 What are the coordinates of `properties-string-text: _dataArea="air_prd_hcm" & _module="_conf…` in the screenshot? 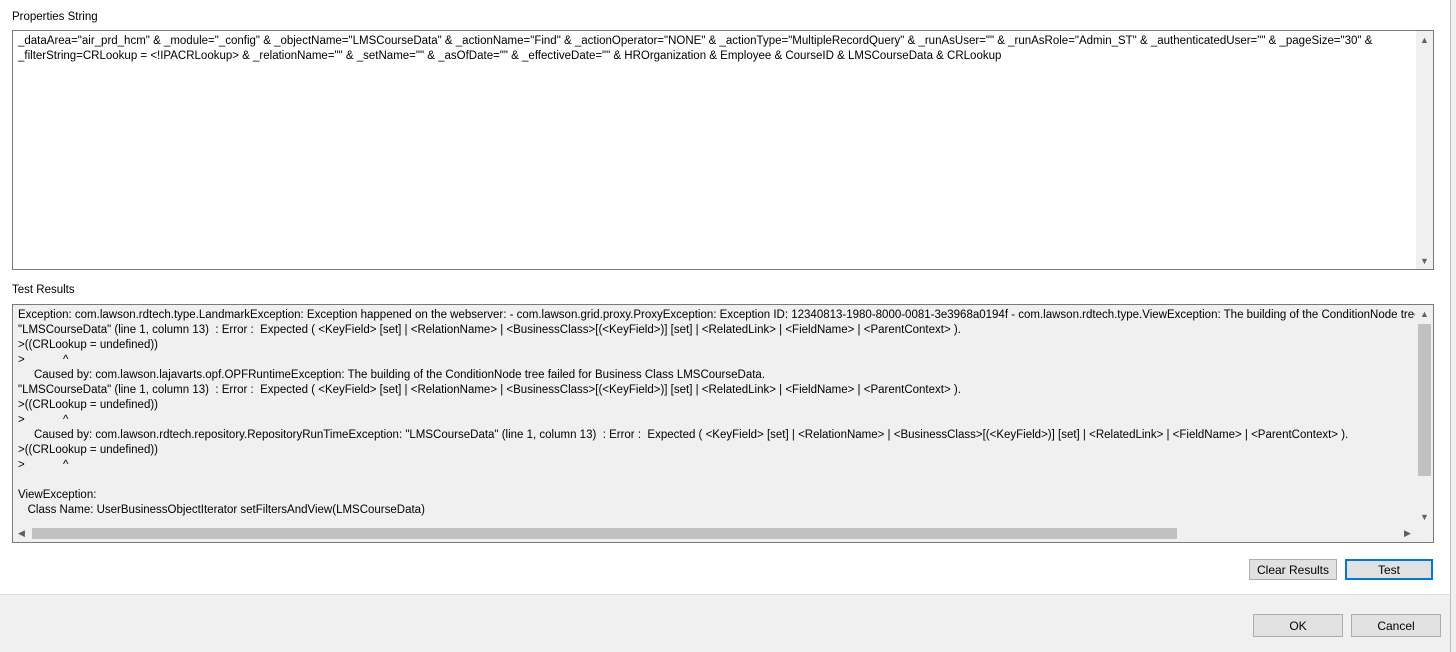 It's located at (716, 49).